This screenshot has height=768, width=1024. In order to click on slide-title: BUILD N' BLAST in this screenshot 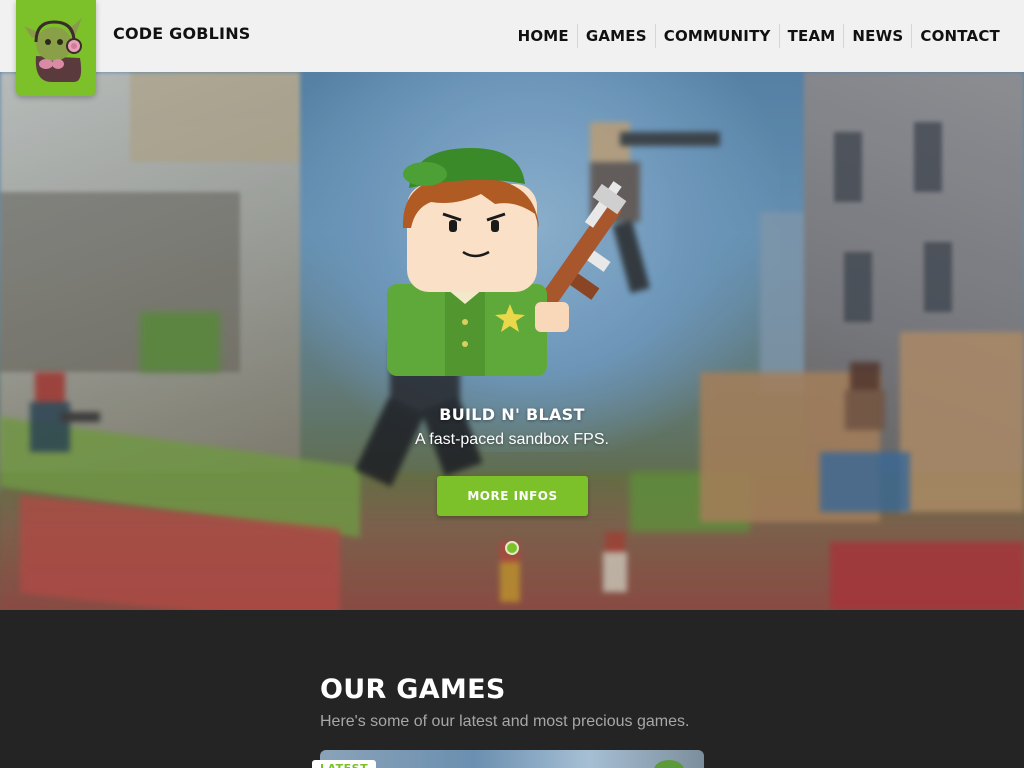, I will do `click(512, 414)`.